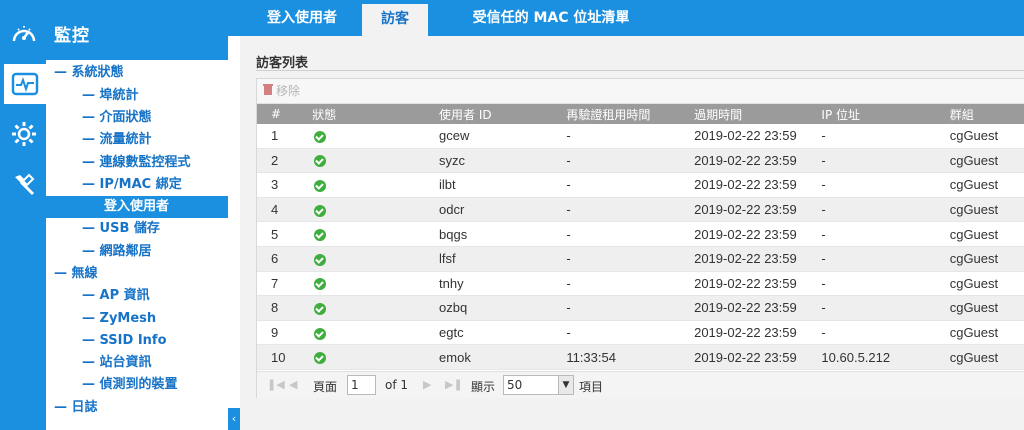  What do you see at coordinates (124, 341) in the screenshot?
I see `sidebar-item-ssid-info: — SSID Info` at bounding box center [124, 341].